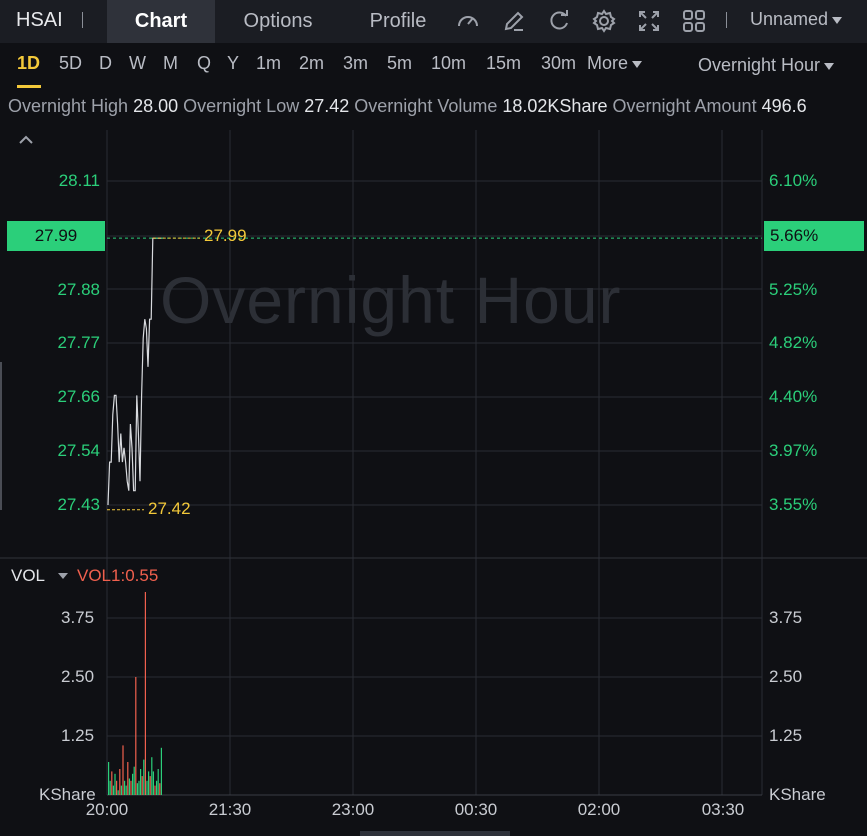  What do you see at coordinates (793, 180) in the screenshot?
I see `percent-tick: 6.10%` at bounding box center [793, 180].